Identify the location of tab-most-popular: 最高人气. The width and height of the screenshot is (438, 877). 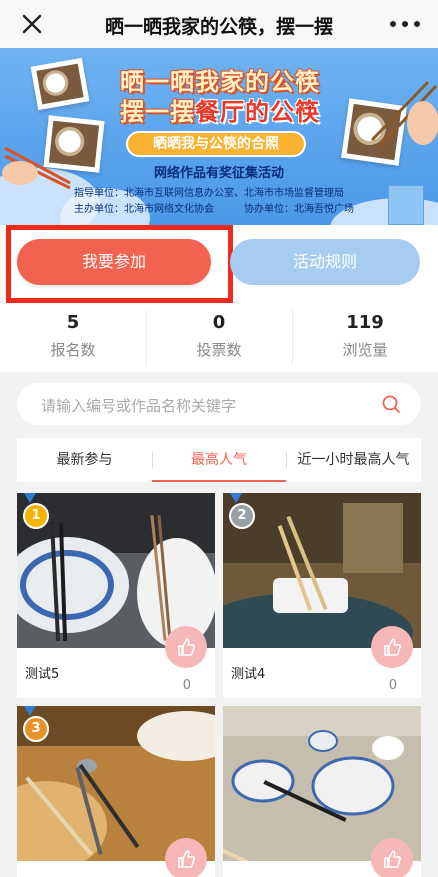
(219, 460).